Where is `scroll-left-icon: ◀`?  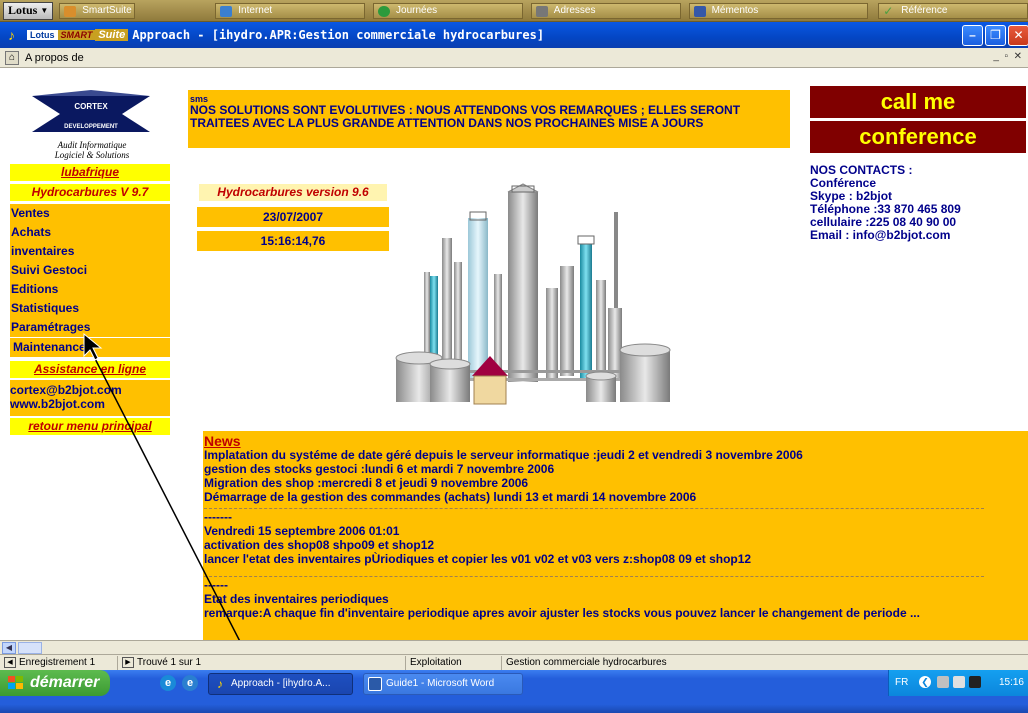
scroll-left-icon: ◀ is located at coordinates (9, 648).